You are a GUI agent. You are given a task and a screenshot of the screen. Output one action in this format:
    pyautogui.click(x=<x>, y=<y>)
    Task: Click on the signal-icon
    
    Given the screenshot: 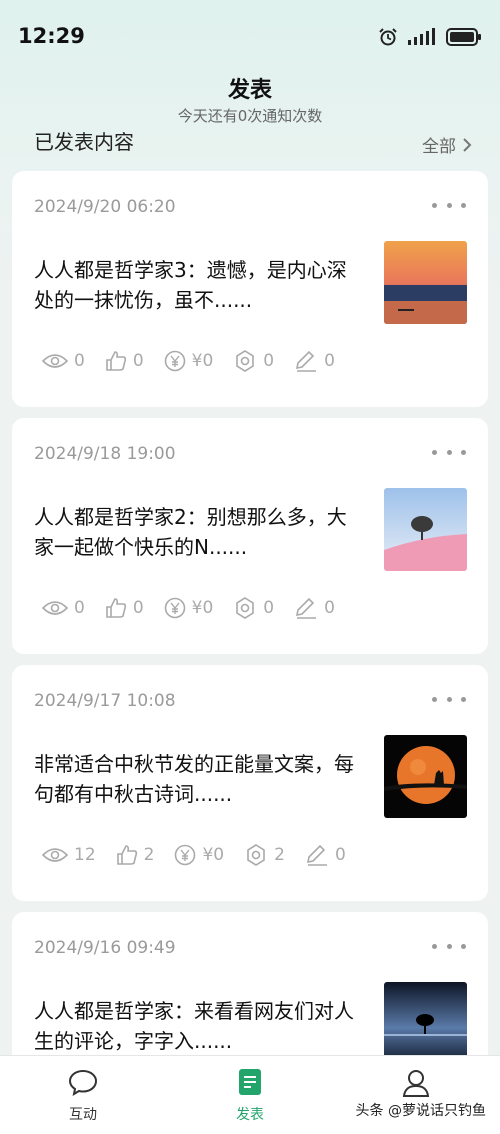 What is the action you would take?
    pyautogui.click(x=421, y=36)
    